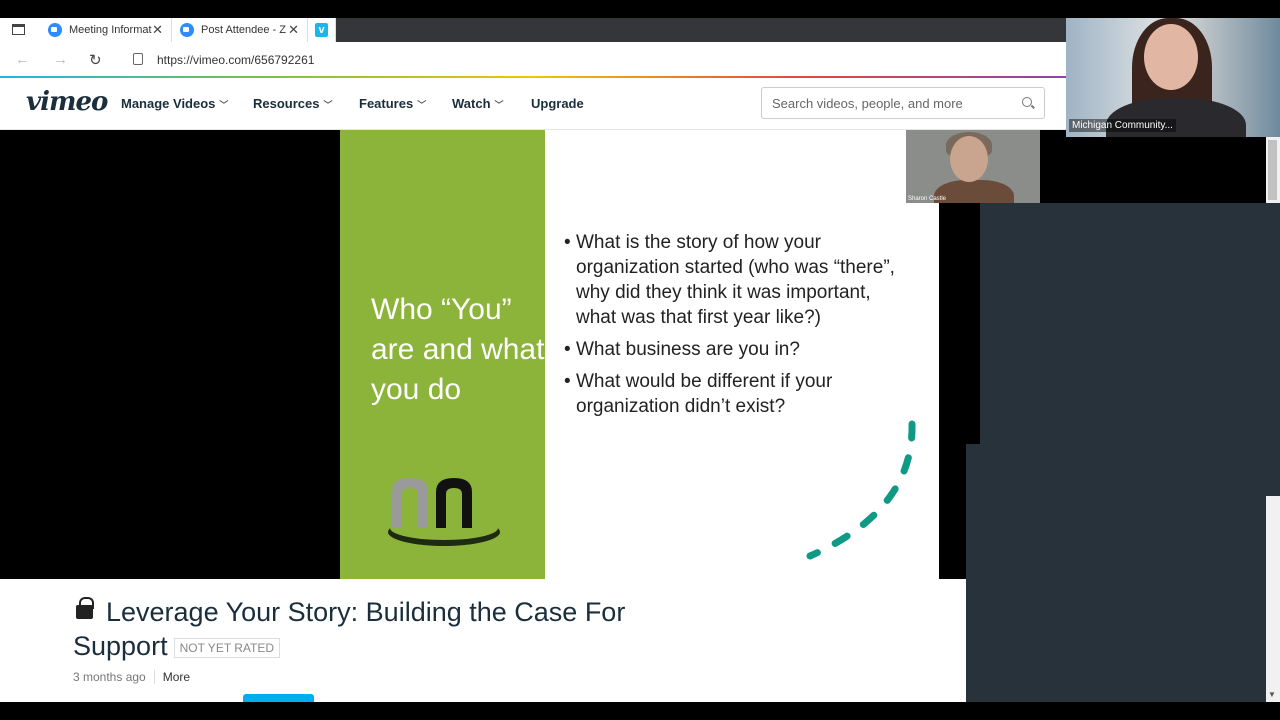  Describe the element at coordinates (861, 490) in the screenshot. I see `decorative-arc-icon` at that location.